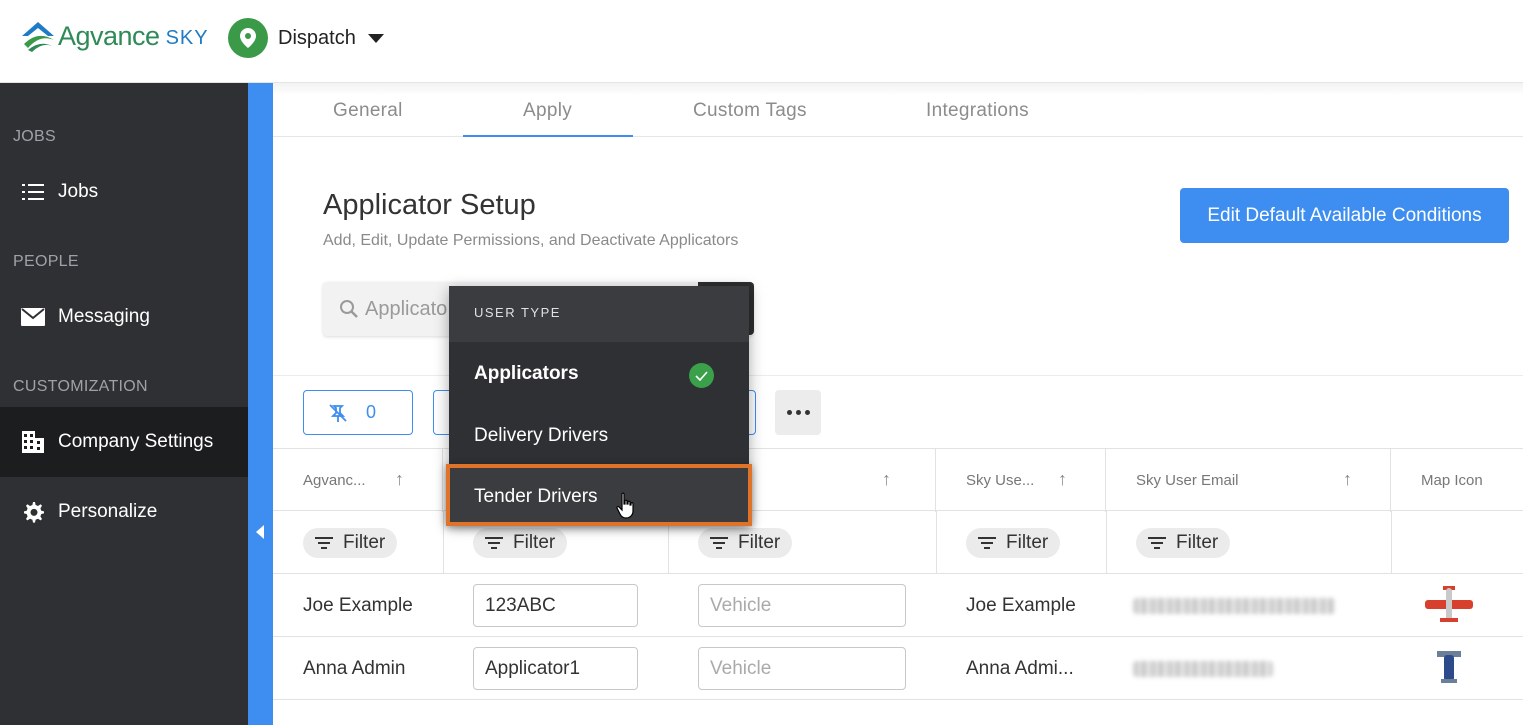 The width and height of the screenshot is (1523, 725). I want to click on caret-down-icon, so click(375, 38).